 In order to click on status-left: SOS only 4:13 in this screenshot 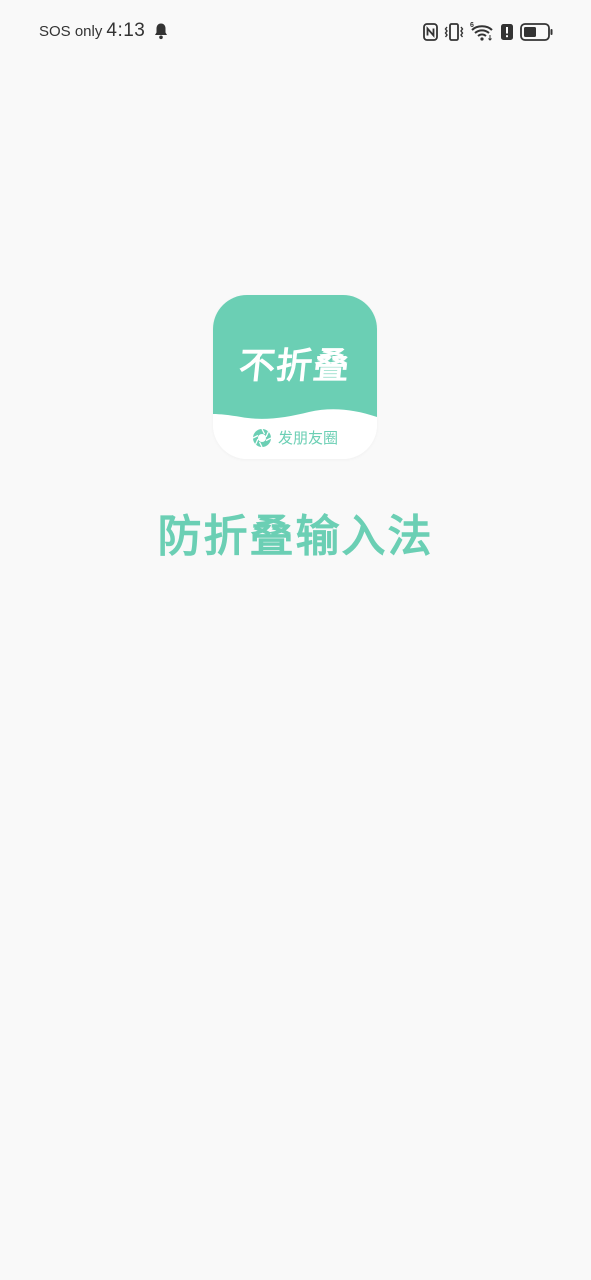, I will do `click(104, 31)`.